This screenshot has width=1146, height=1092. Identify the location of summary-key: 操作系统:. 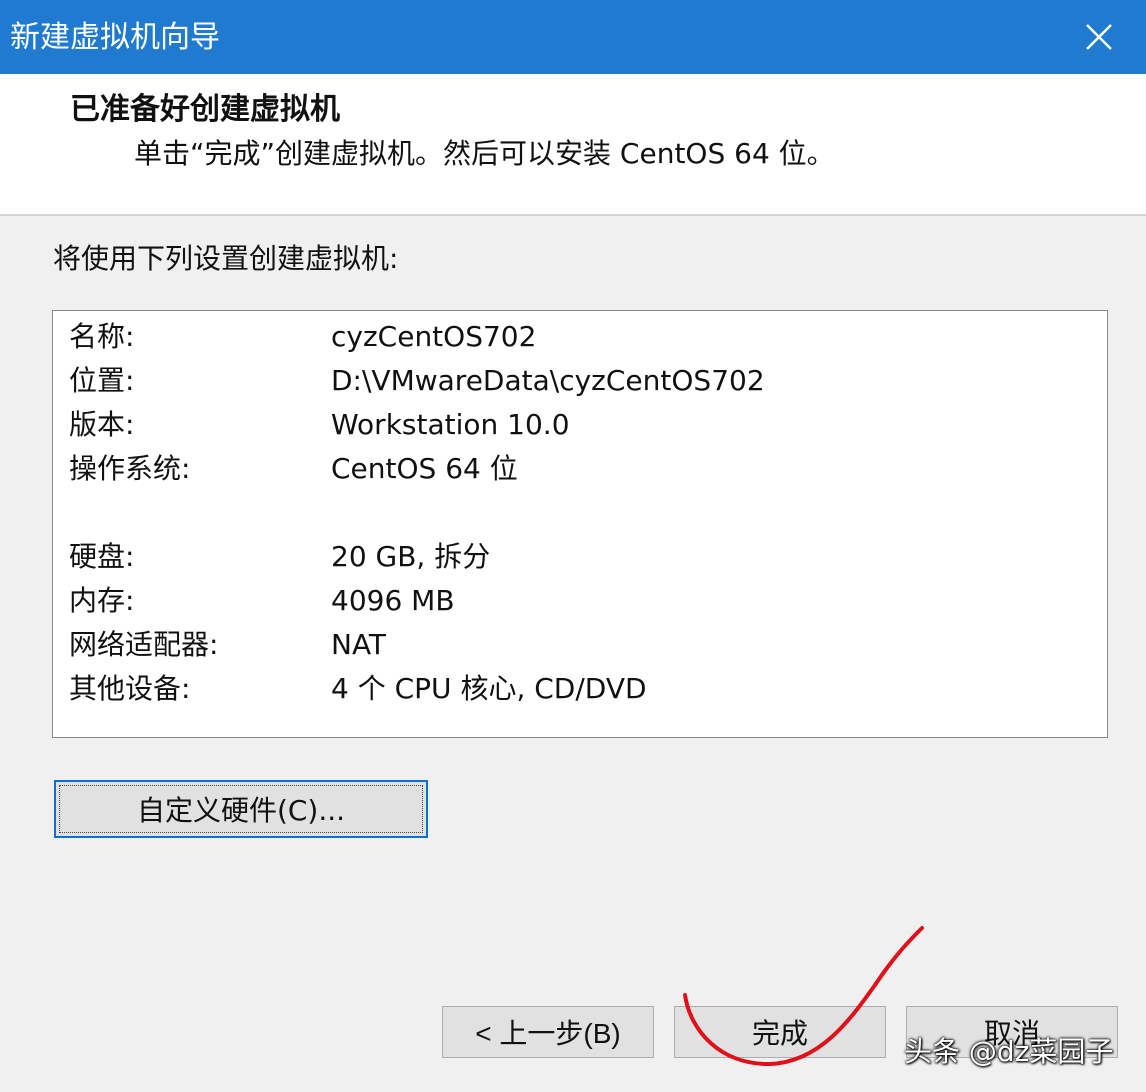
(130, 468).